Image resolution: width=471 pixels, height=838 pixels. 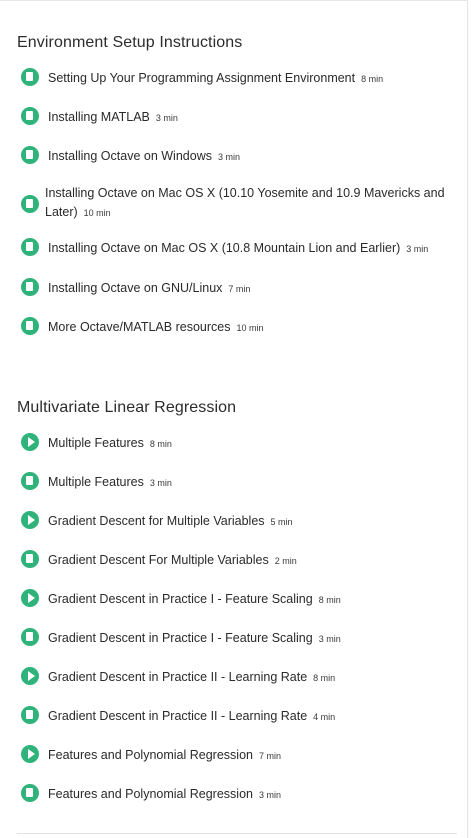 I want to click on lesson-duration: 5 min, so click(x=281, y=522).